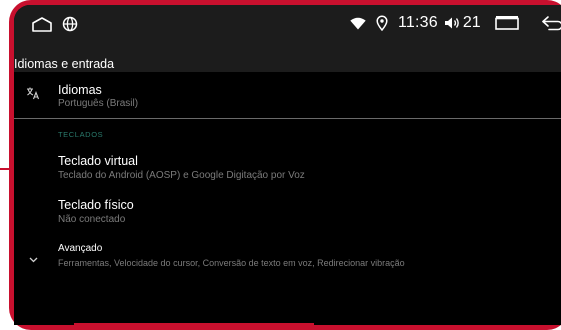 The height and width of the screenshot is (330, 561). What do you see at coordinates (33, 95) in the screenshot?
I see `translate-icon` at bounding box center [33, 95].